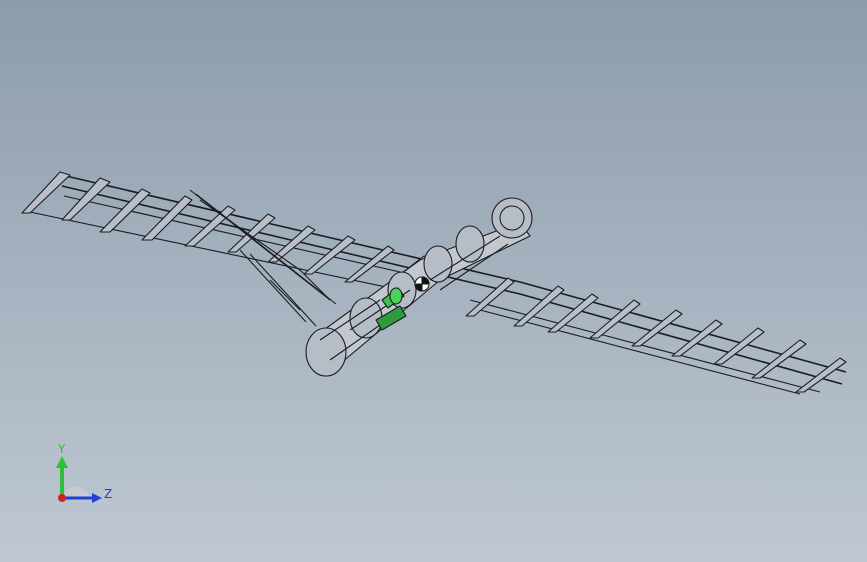  I want to click on triad-axes-icon, so click(79, 479).